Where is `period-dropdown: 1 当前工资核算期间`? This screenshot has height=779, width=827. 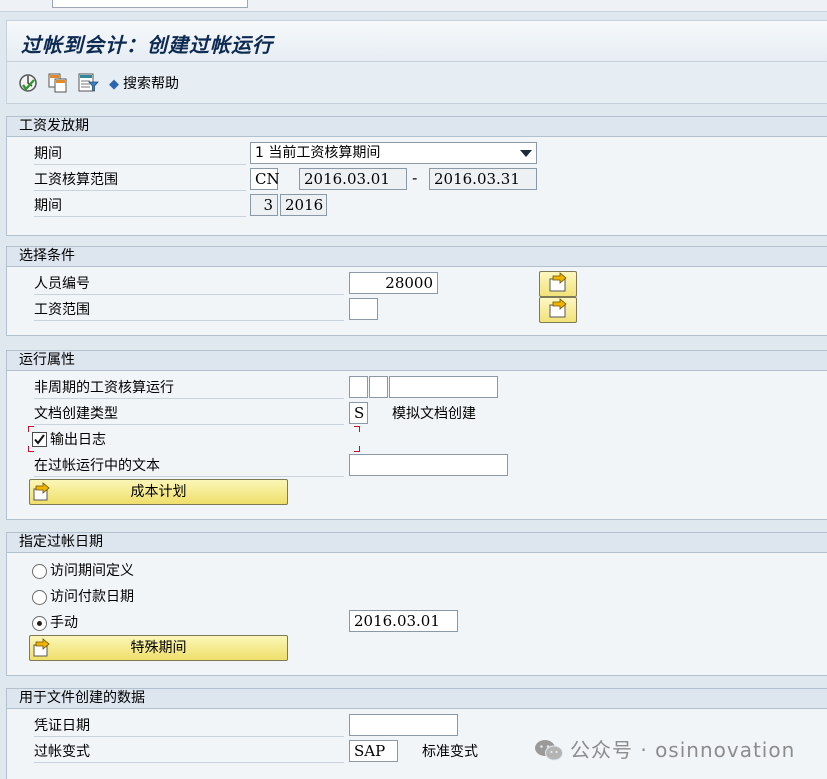
period-dropdown: 1 当前工资核算期间 is located at coordinates (393, 153).